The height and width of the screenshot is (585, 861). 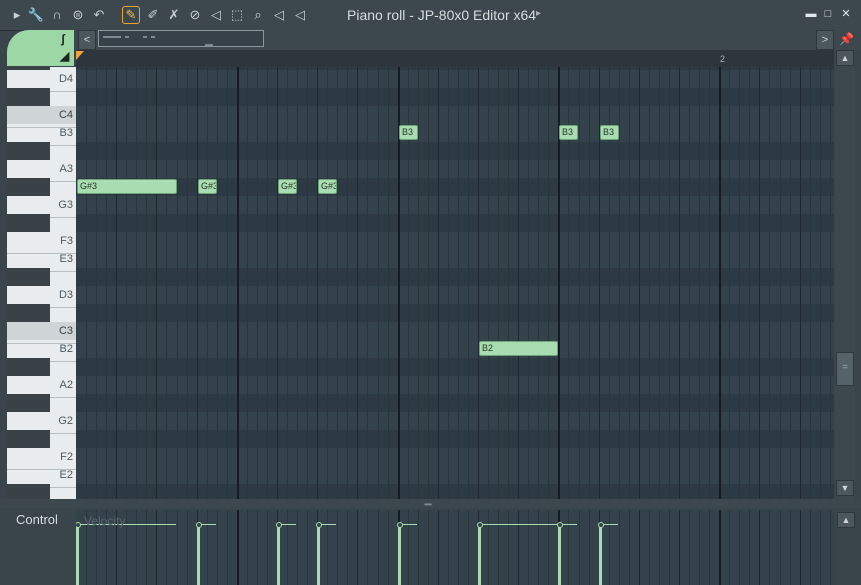 I want to click on magnet-icon: ∩, so click(x=57, y=15).